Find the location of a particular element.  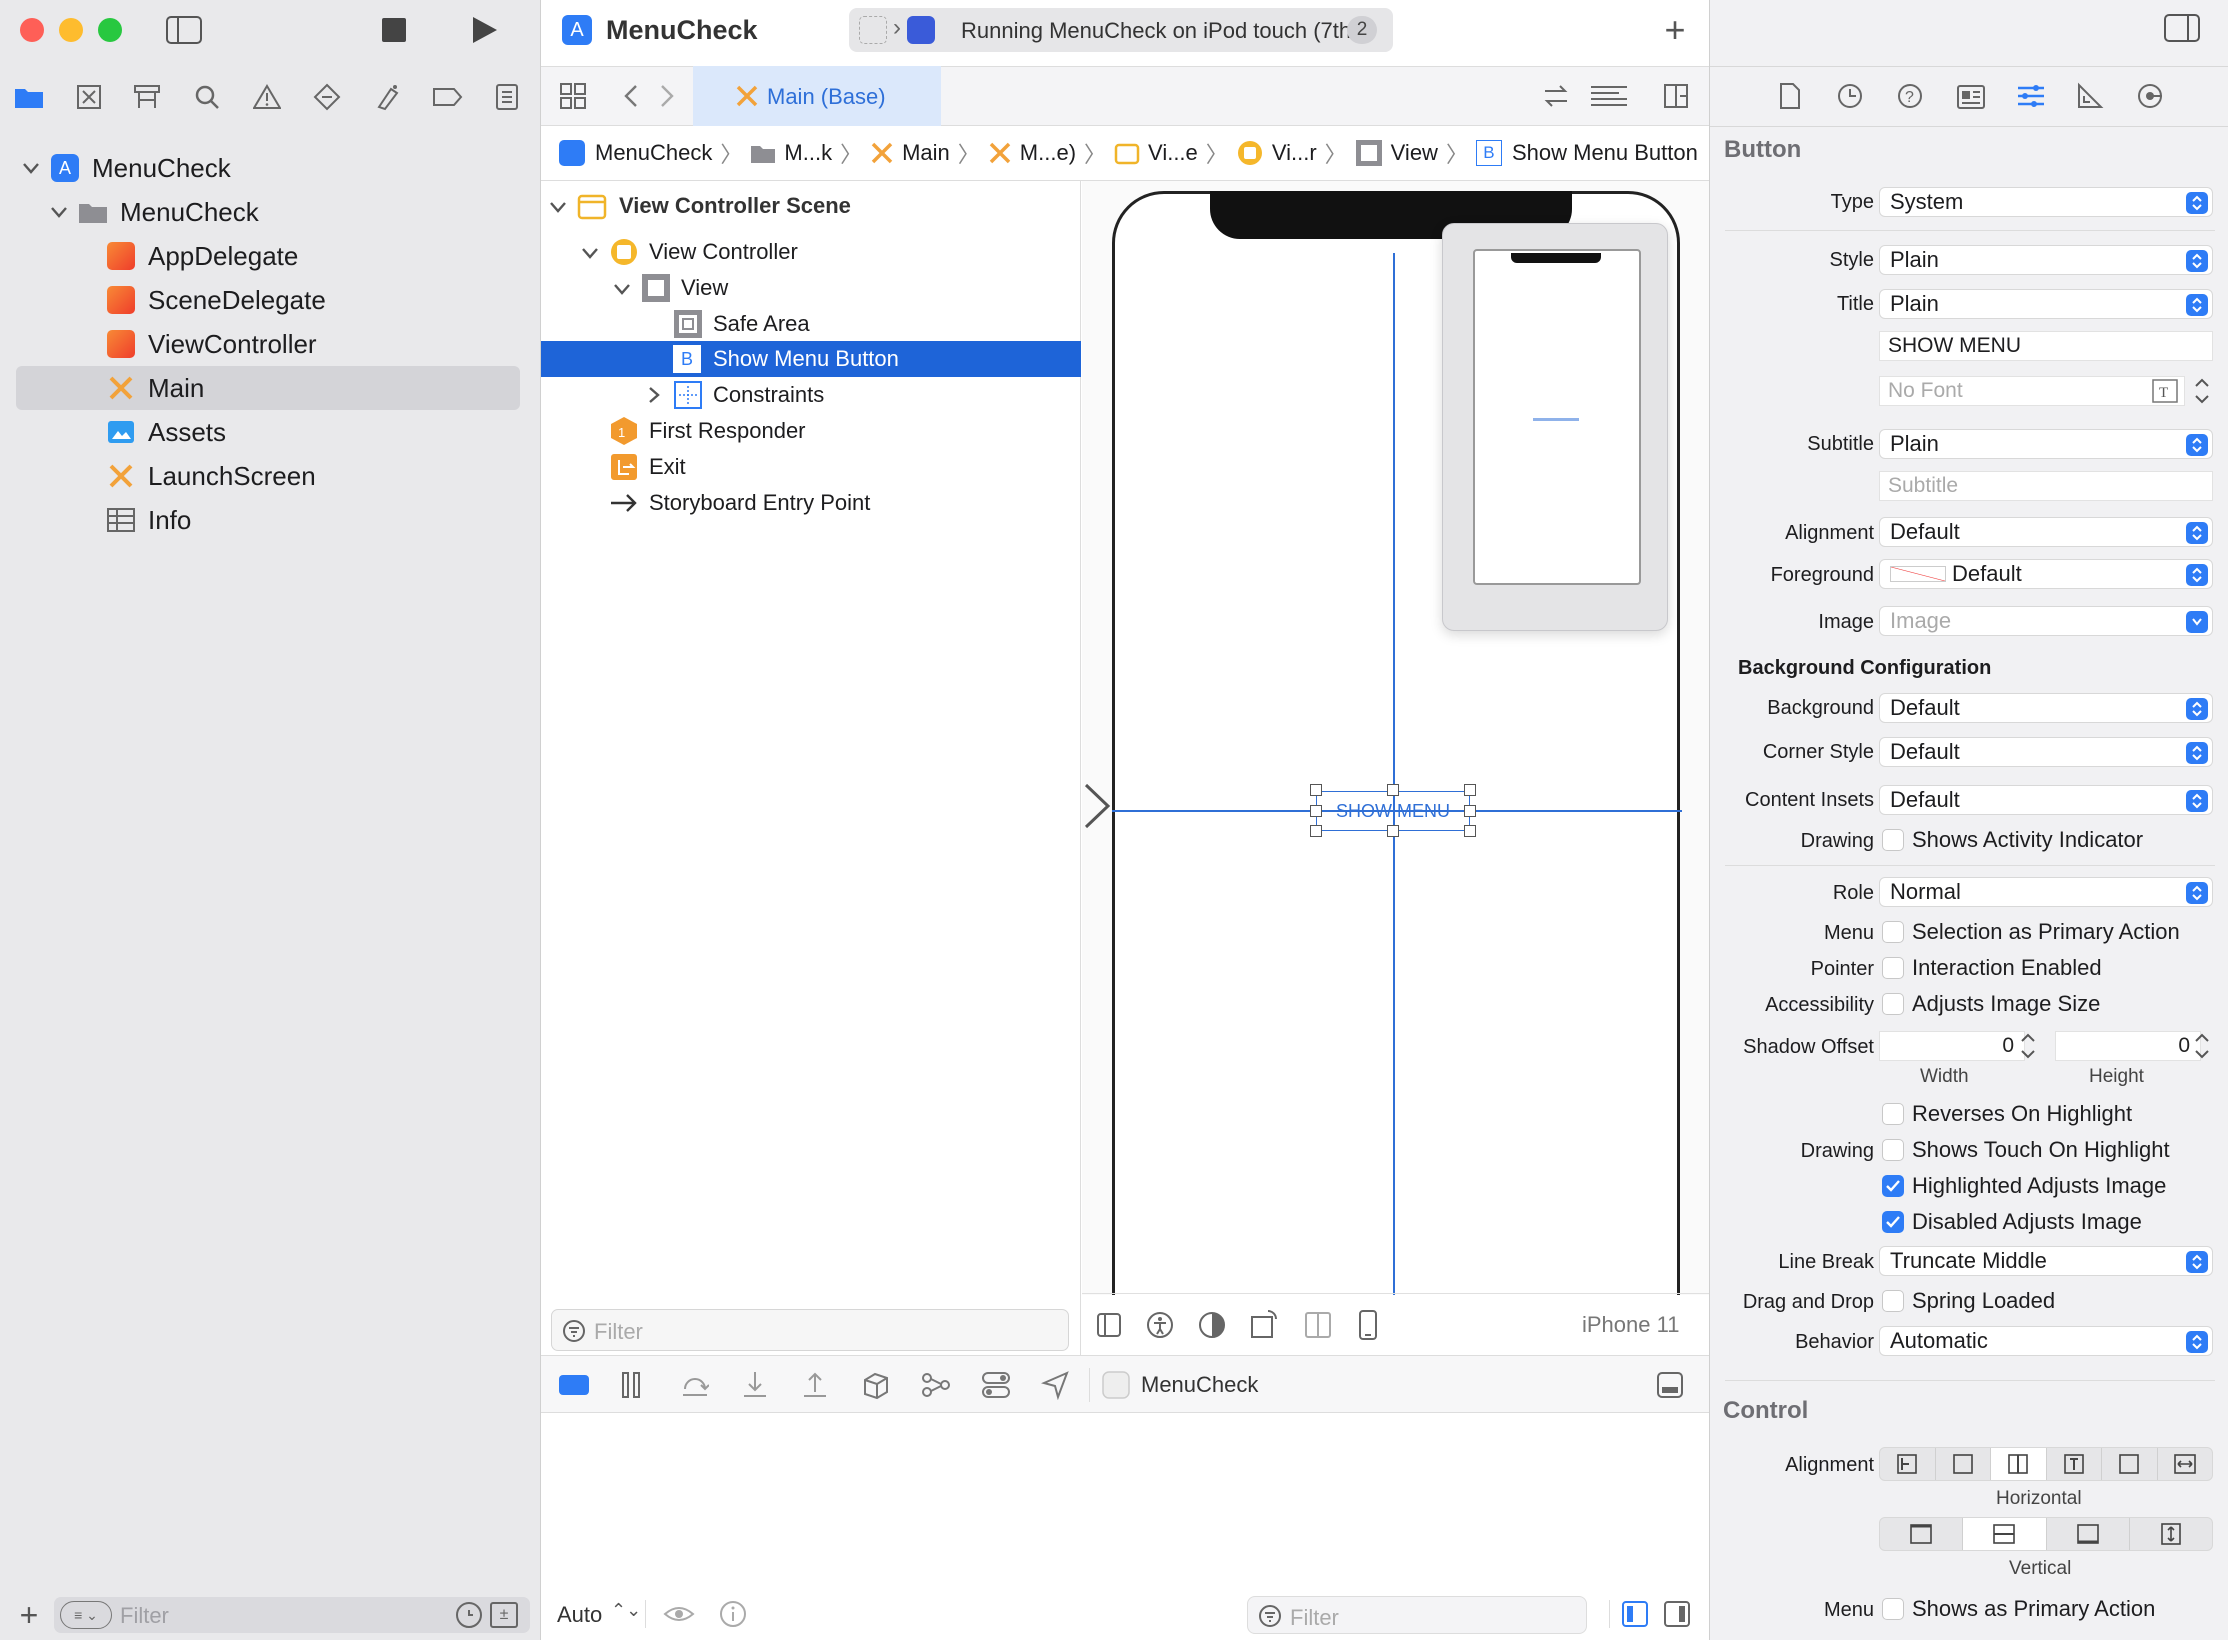

type-popup: System is located at coordinates (2046, 202).